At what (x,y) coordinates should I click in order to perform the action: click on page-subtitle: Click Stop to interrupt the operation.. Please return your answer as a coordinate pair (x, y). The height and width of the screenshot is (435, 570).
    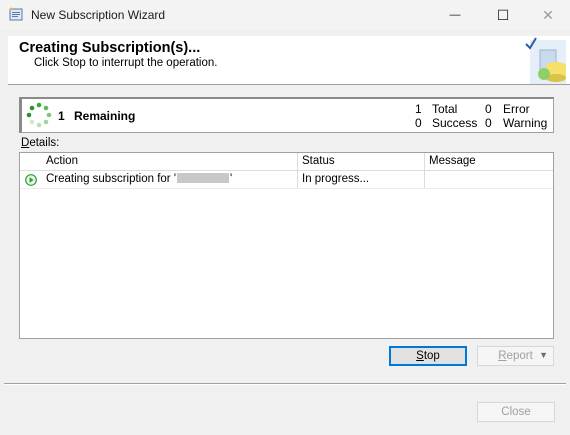
    Looking at the image, I should click on (126, 63).